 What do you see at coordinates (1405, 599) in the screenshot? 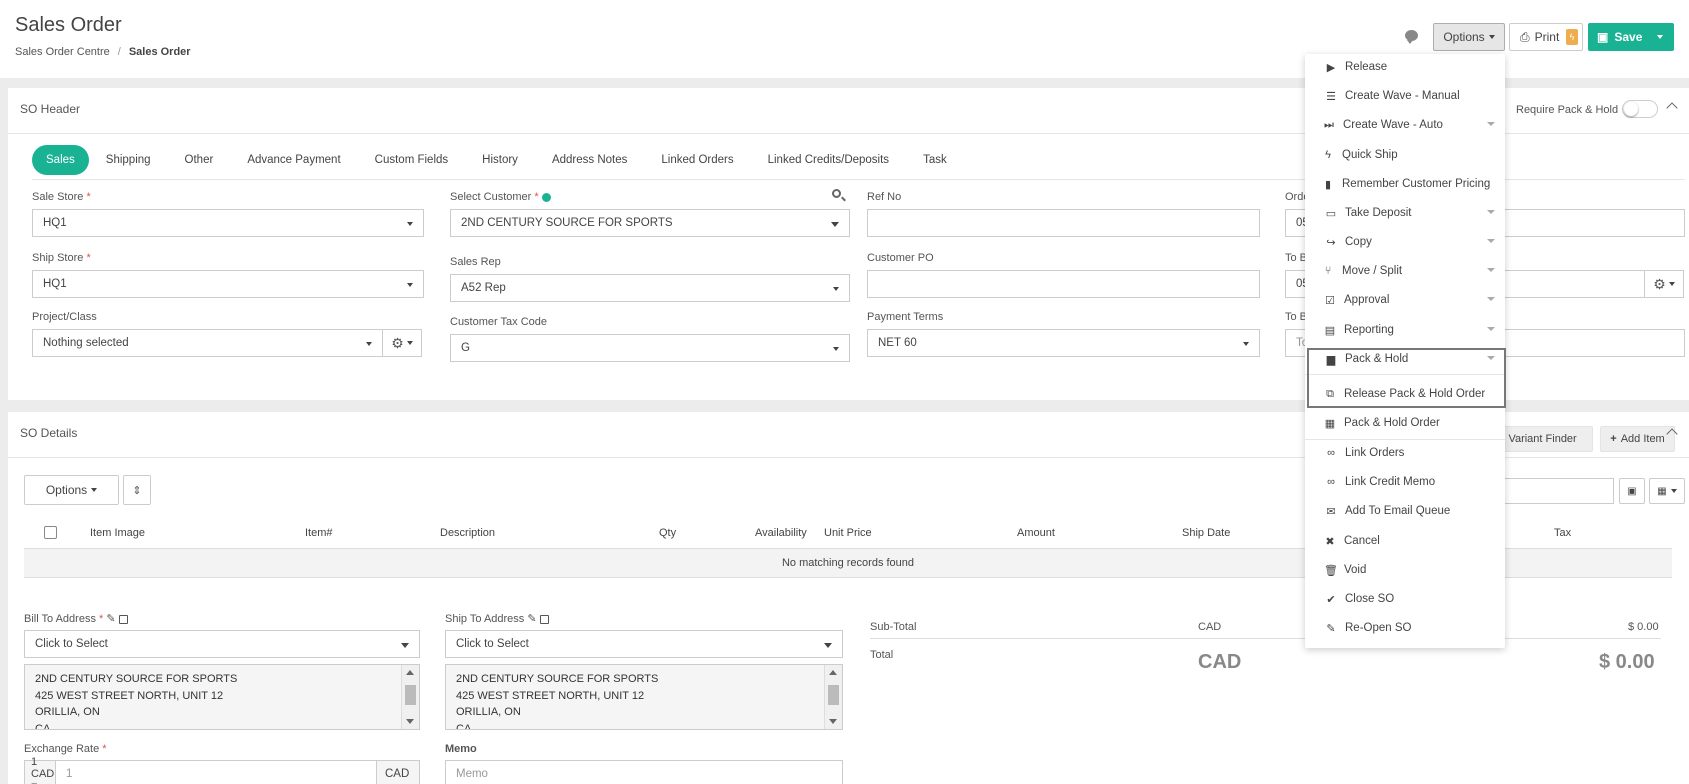
I see `menu-item-close-so: ✔ Close SO` at bounding box center [1405, 599].